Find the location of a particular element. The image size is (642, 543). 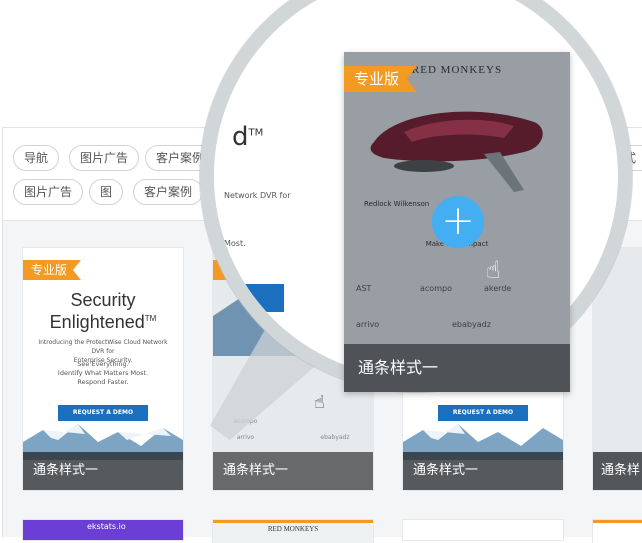

logo-row-2: arrivo ebabyadz is located at coordinates (293, 437).